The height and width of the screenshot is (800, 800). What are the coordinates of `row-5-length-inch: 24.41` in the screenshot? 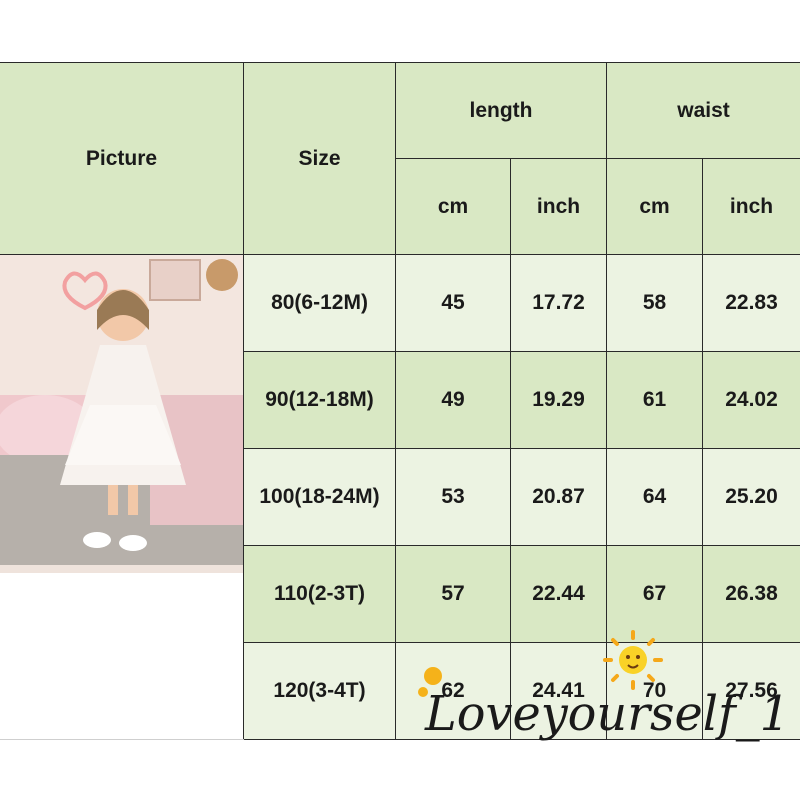 It's located at (559, 691).